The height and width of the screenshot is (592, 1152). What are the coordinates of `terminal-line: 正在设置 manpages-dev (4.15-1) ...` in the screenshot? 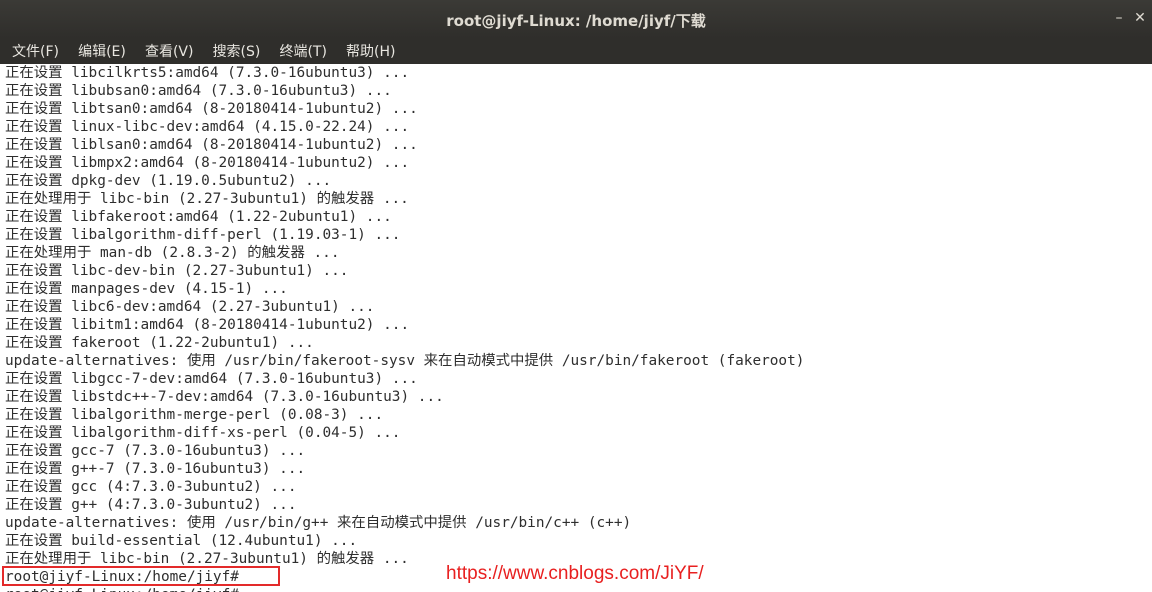 It's located at (146, 289).